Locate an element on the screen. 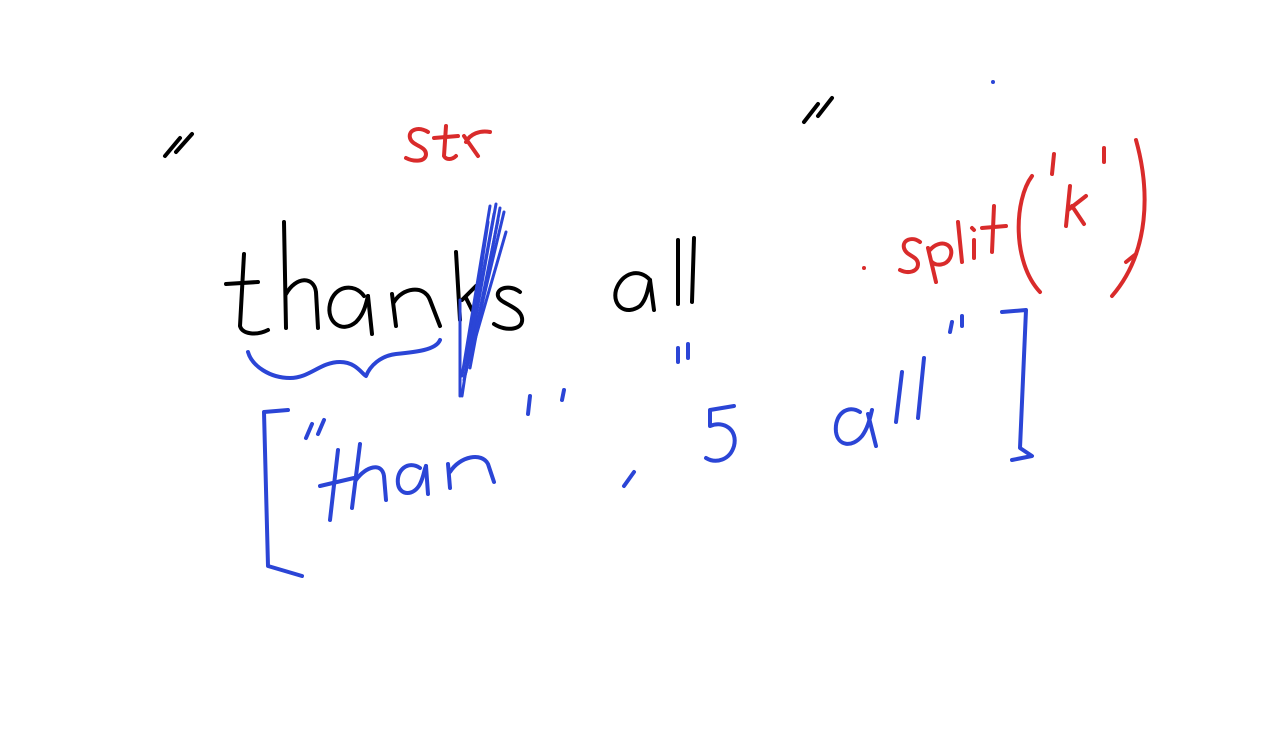 The width and height of the screenshot is (1265, 754). opening-quote-black is located at coordinates (178, 145).